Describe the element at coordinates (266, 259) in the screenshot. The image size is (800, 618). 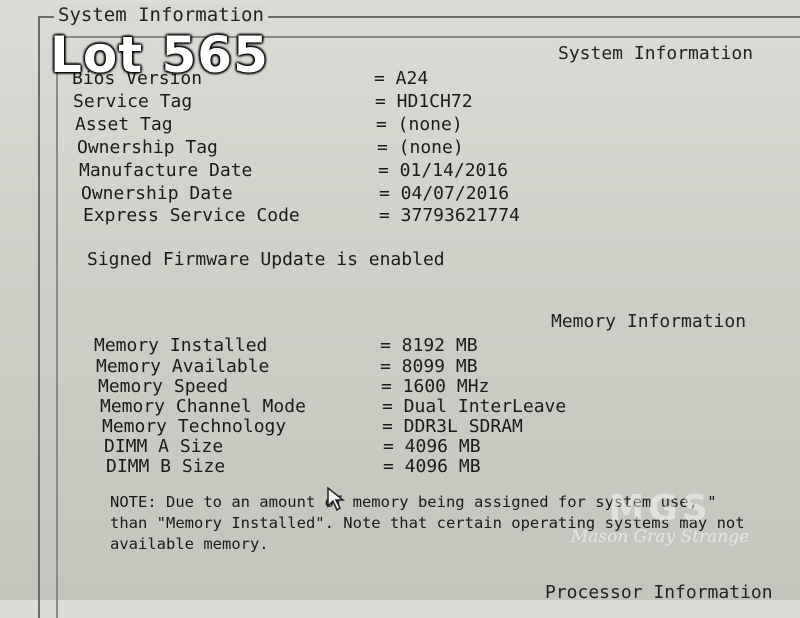
I see `firmware-status: Signed Firmware Update is enabled` at that location.